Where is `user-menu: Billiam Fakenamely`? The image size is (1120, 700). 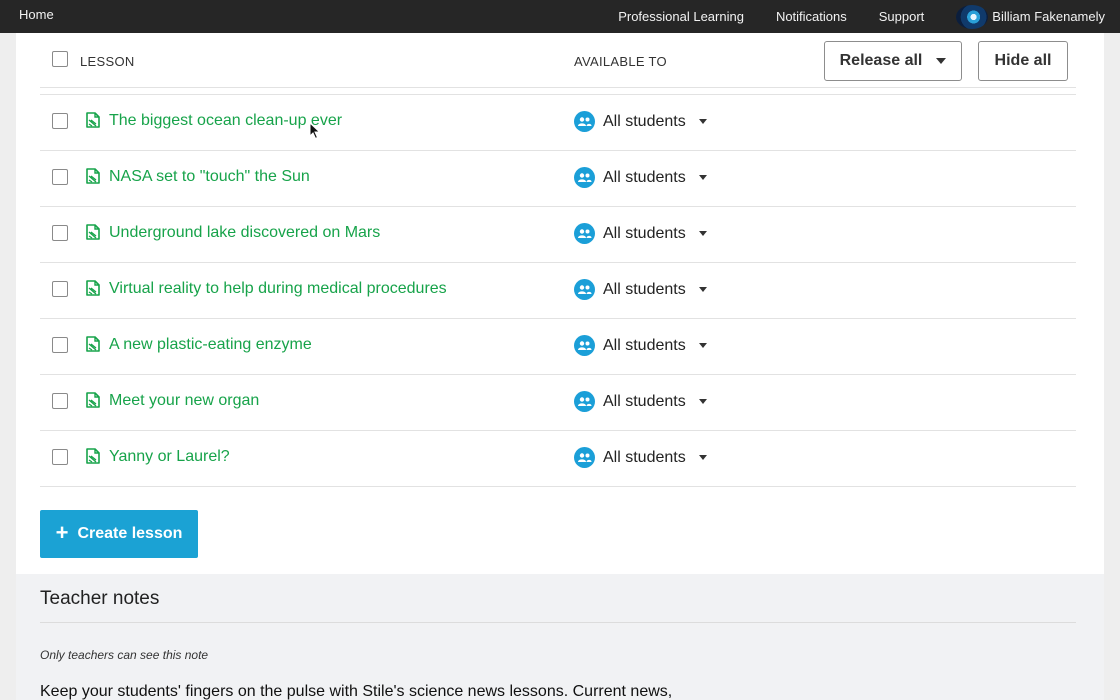
user-menu: Billiam Fakenamely is located at coordinates (1030, 16).